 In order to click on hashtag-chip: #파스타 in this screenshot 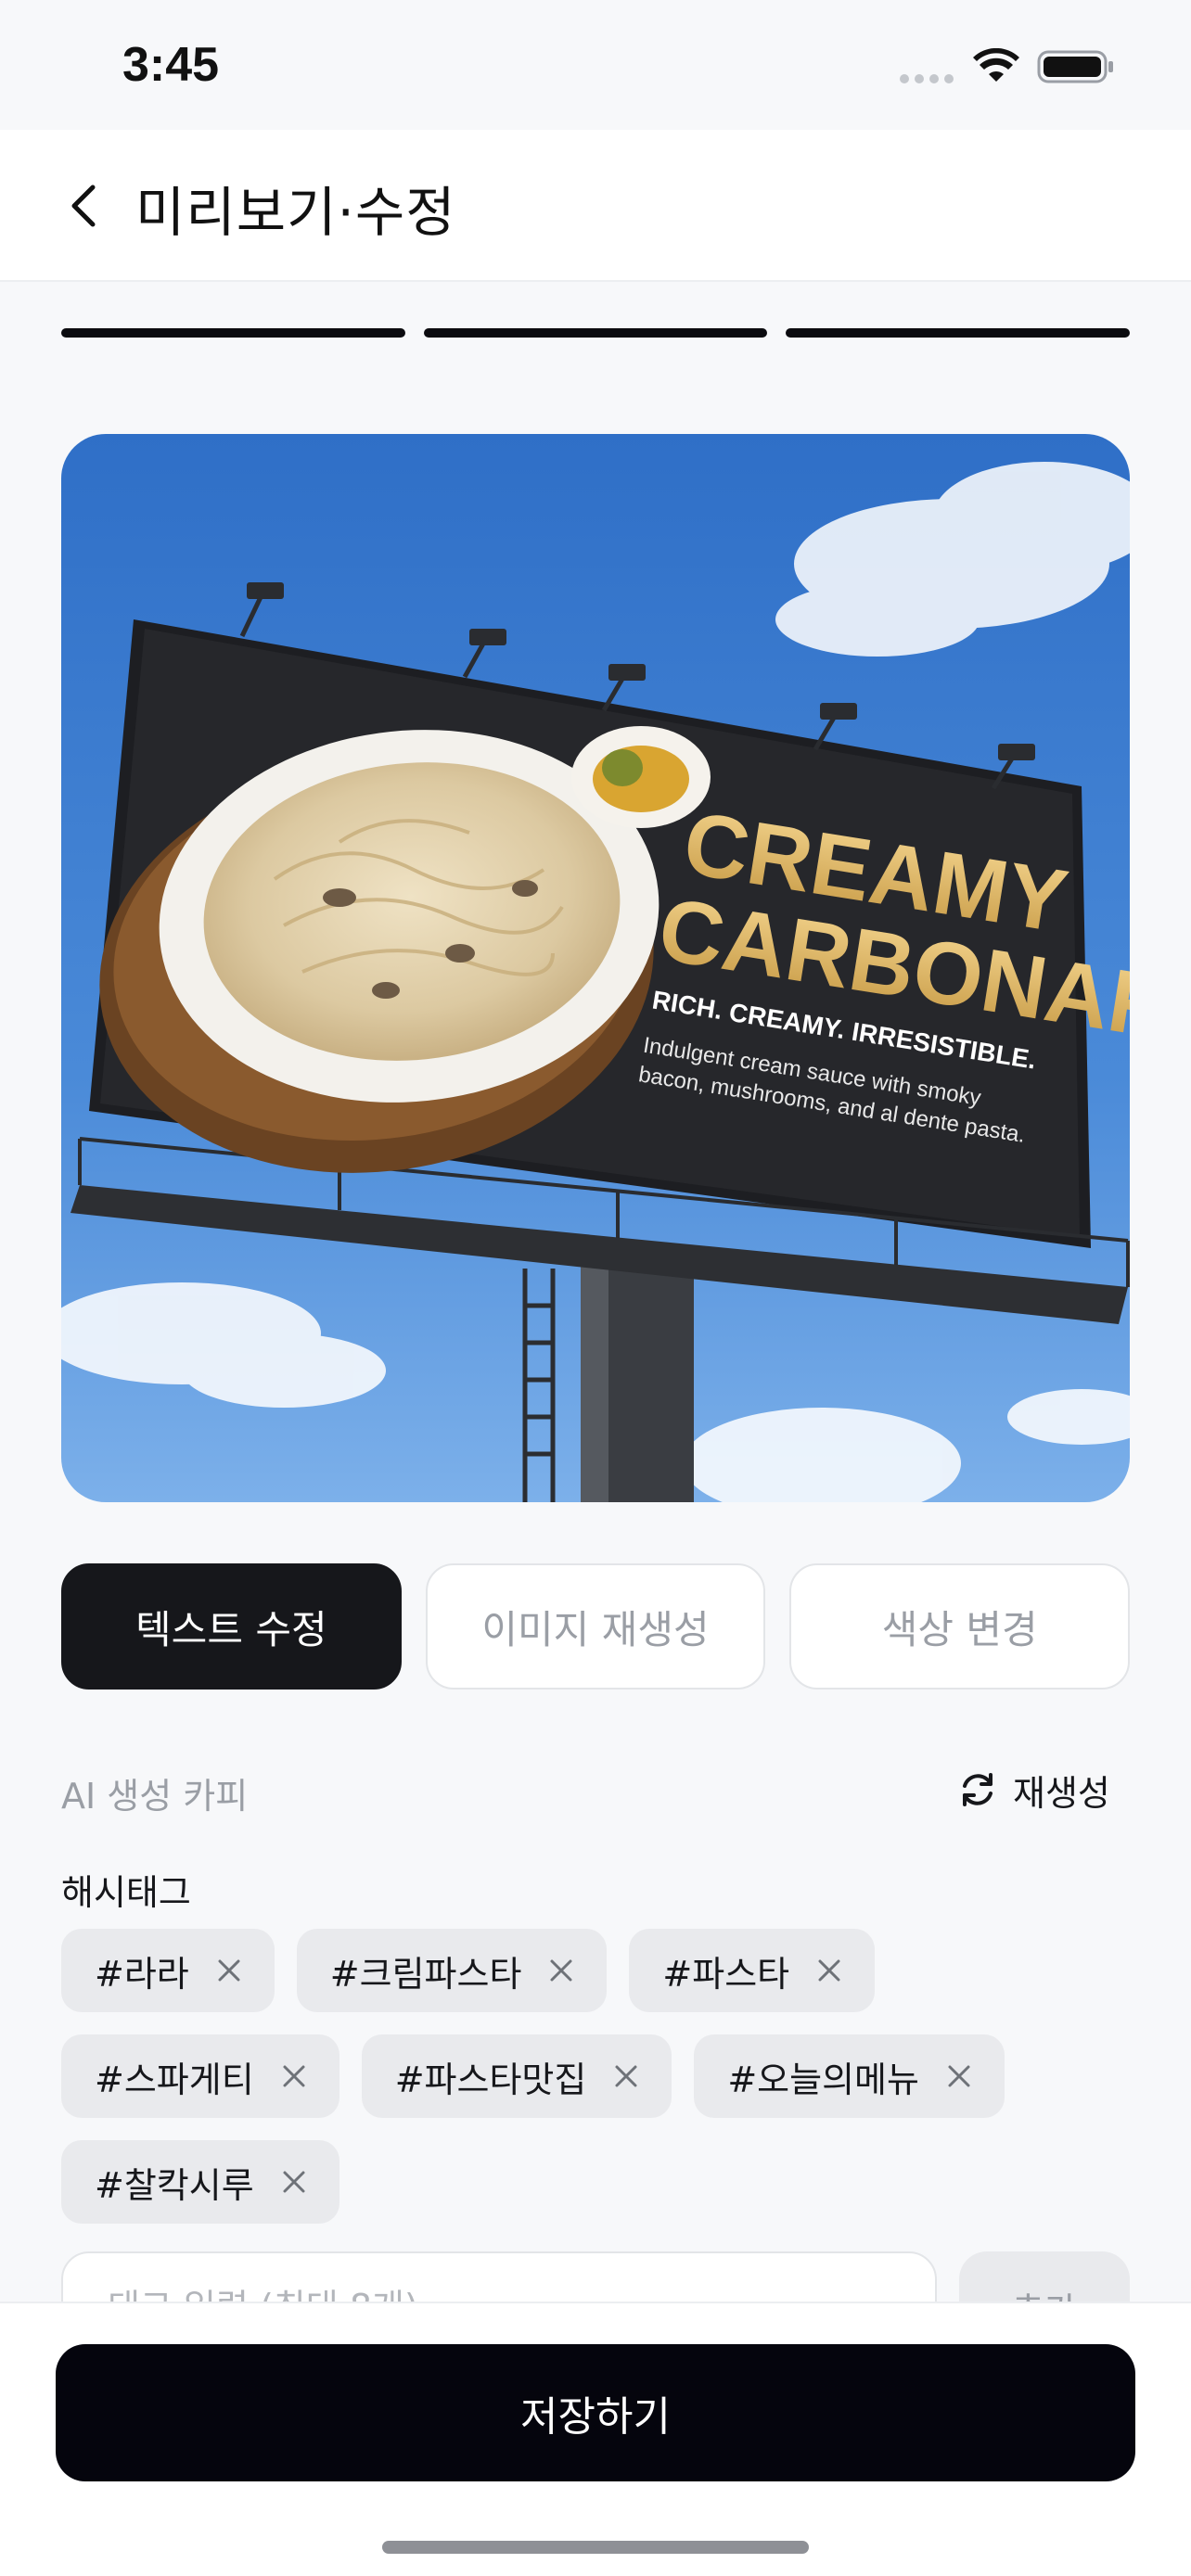, I will do `click(752, 1970)`.